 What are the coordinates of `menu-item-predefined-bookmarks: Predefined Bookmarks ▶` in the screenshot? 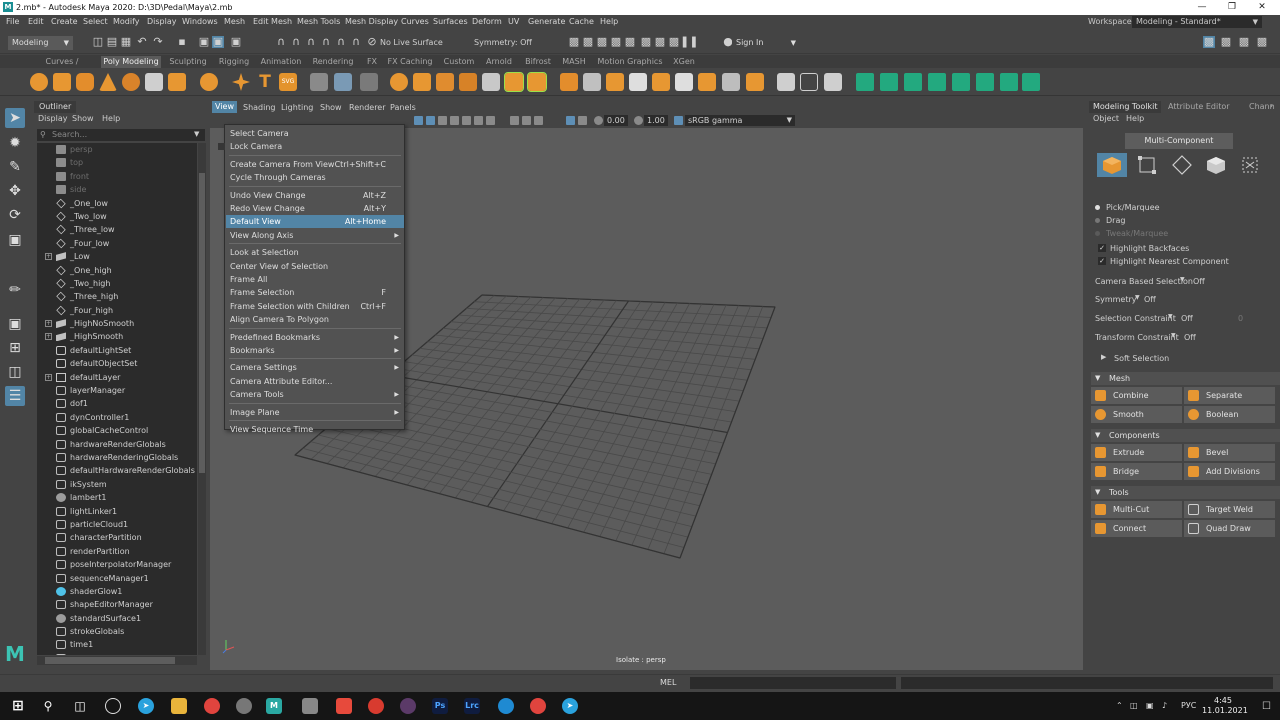 It's located at (315, 337).